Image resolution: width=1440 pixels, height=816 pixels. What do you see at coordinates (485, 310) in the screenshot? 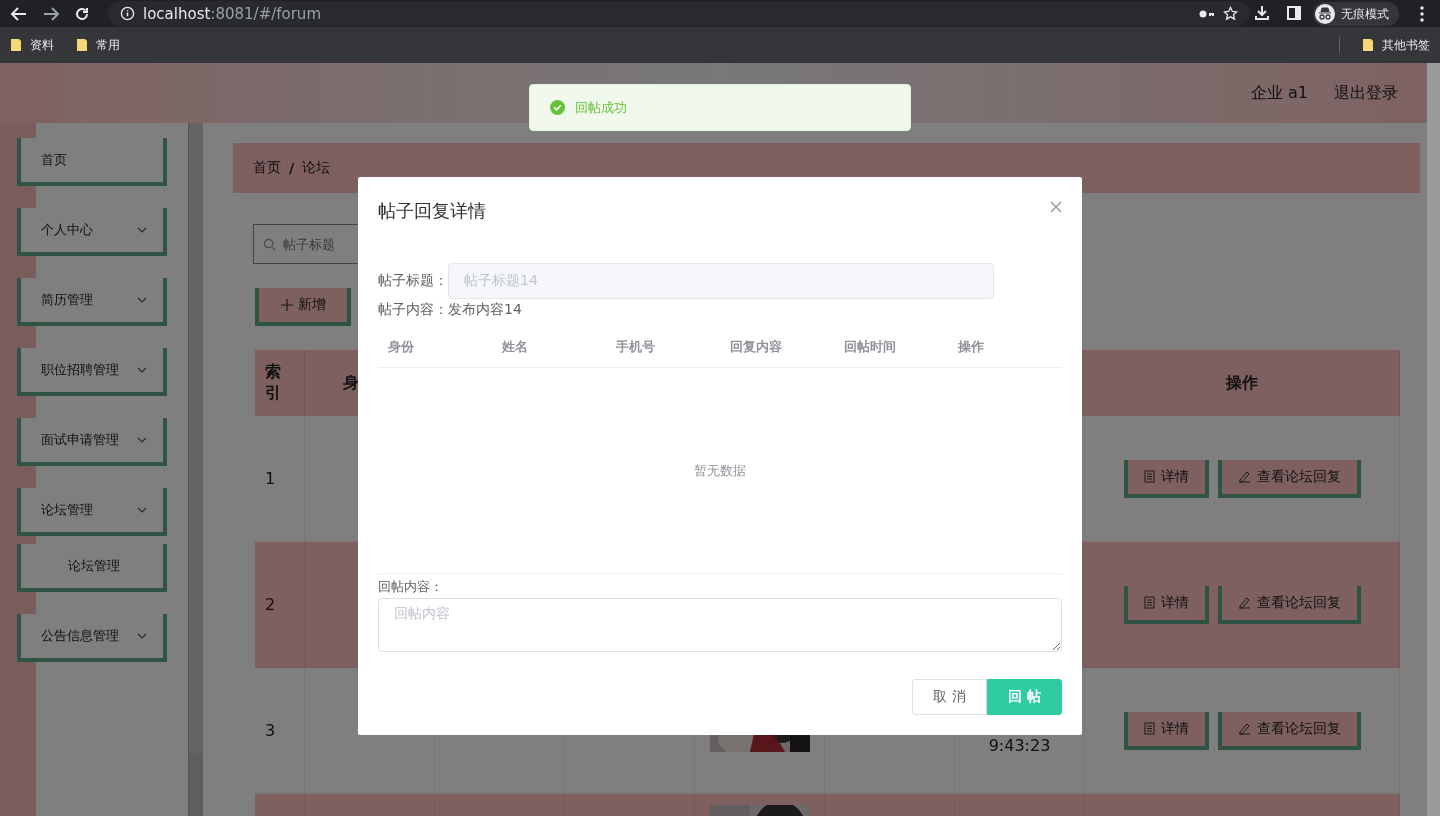
I see `content-text: 发布内容14` at bounding box center [485, 310].